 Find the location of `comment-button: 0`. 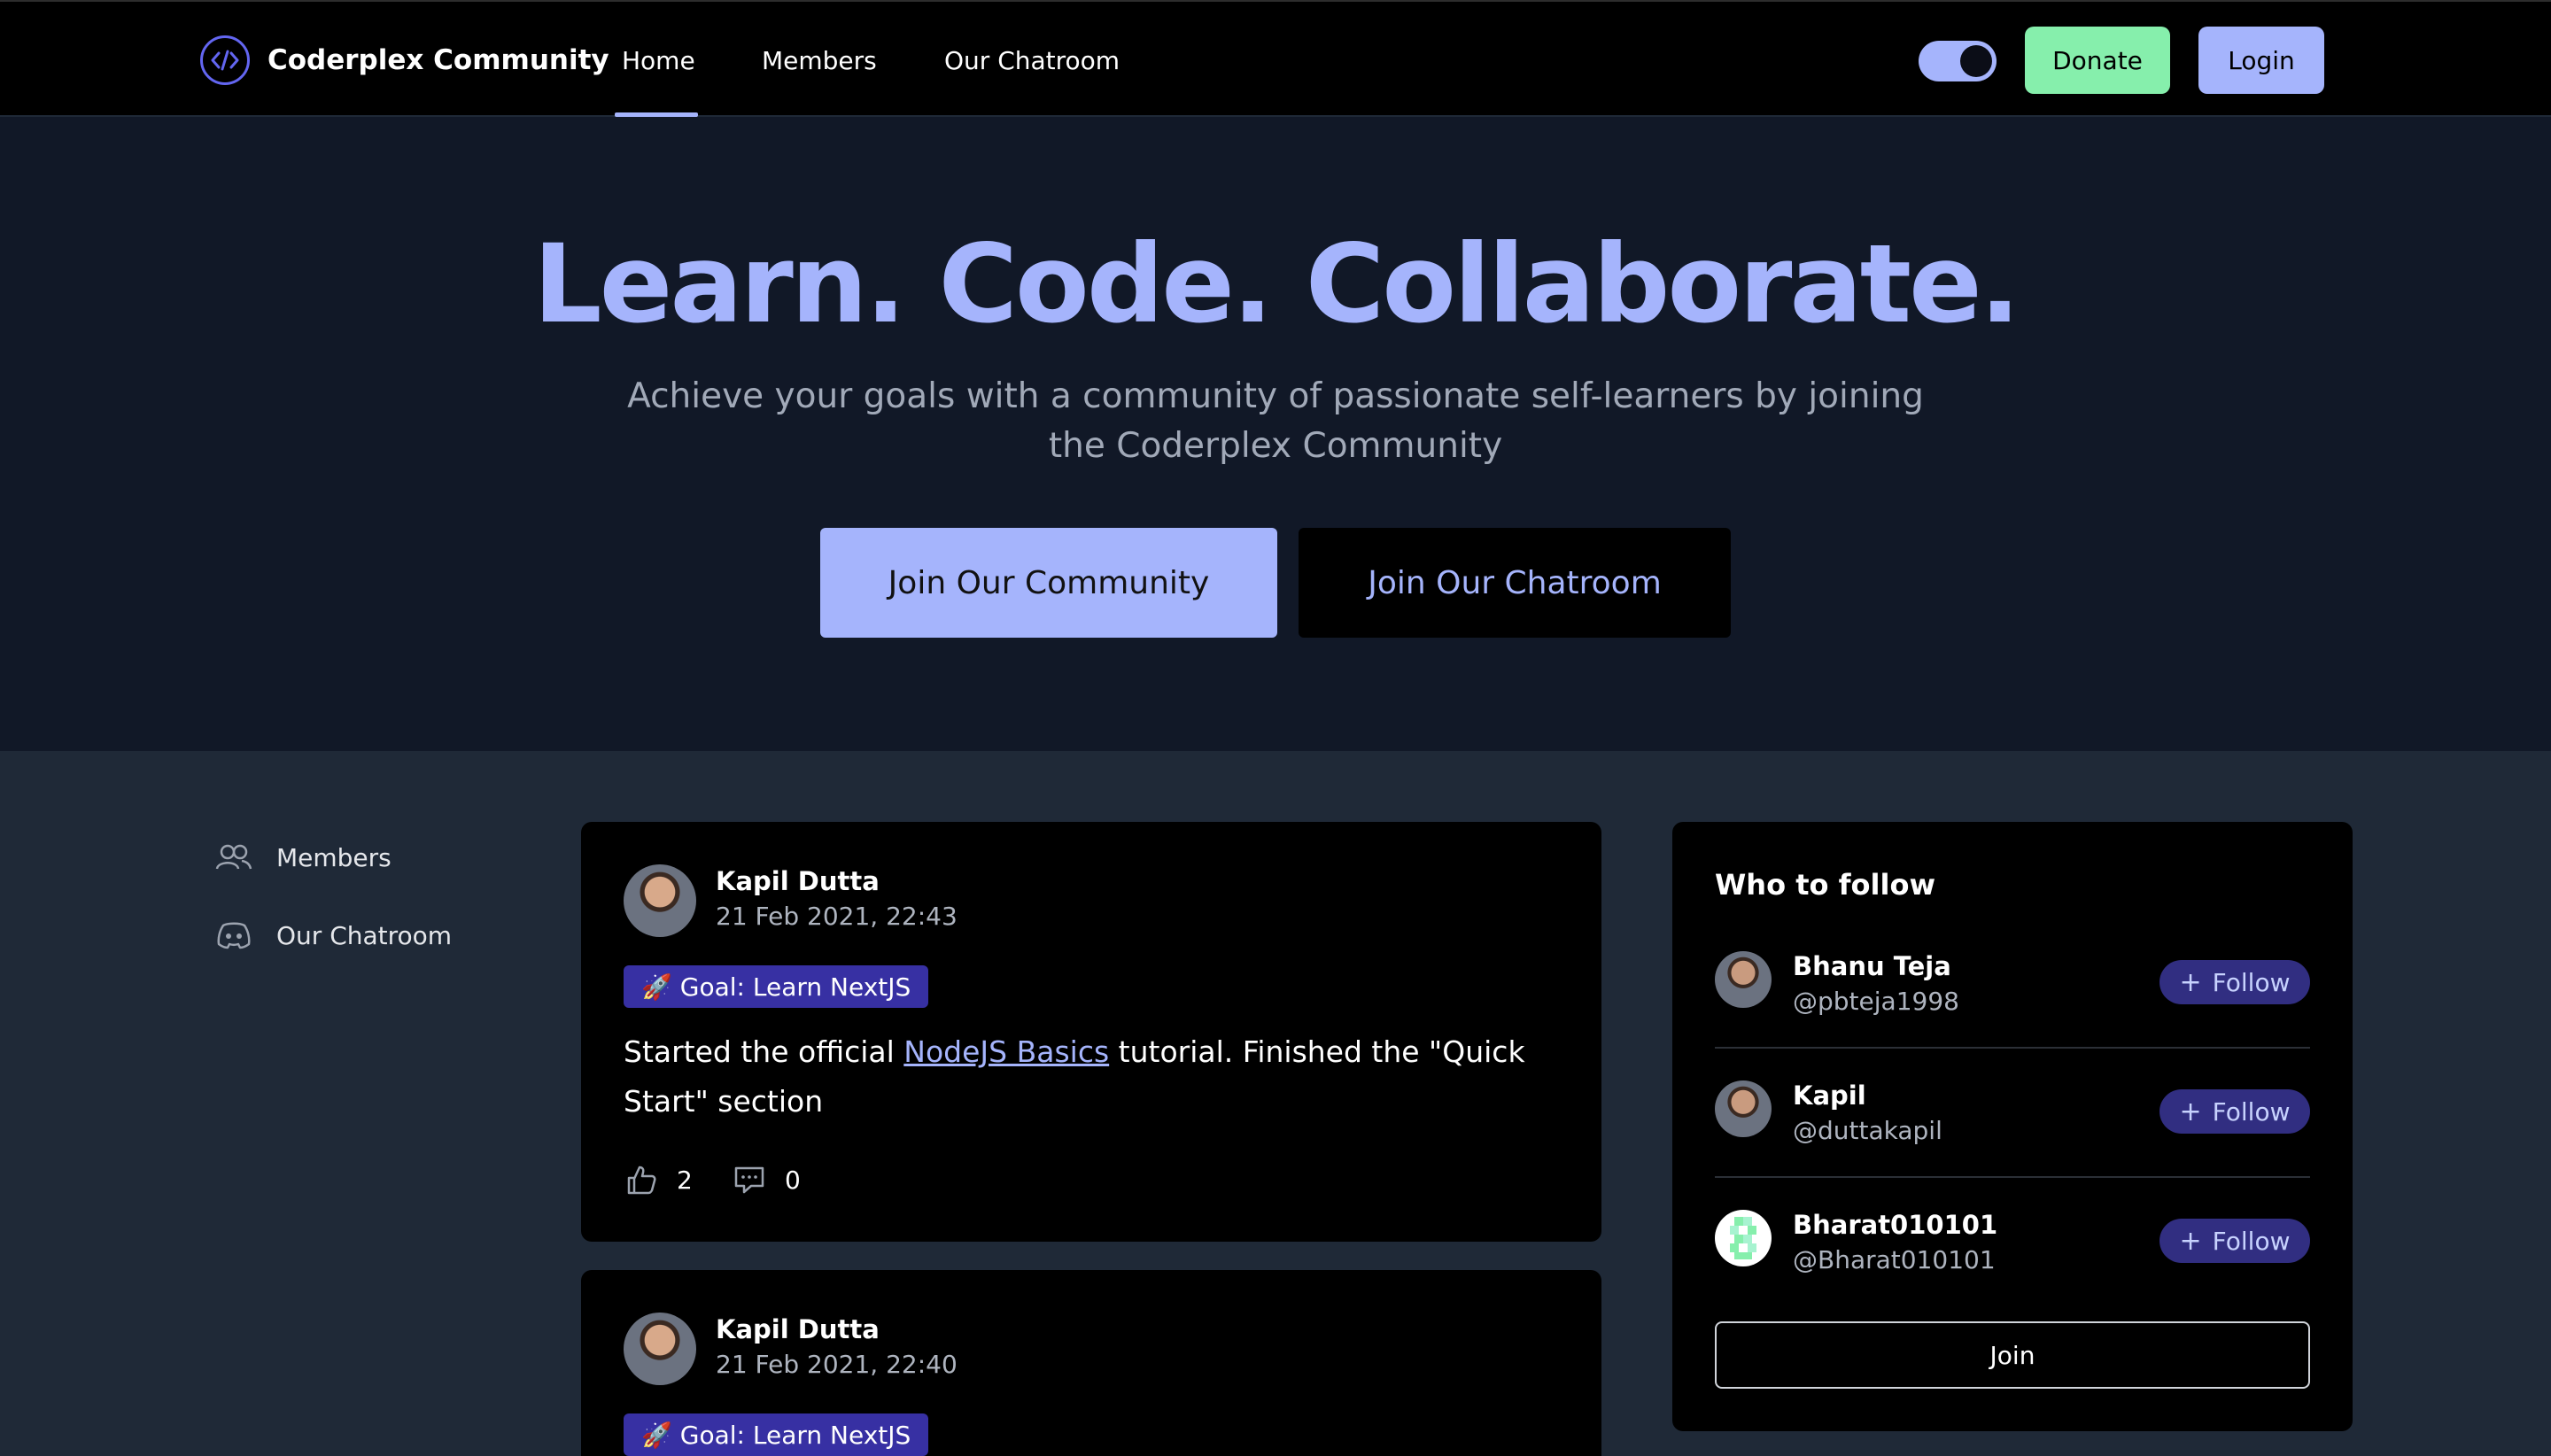

comment-button: 0 is located at coordinates (766, 1179).